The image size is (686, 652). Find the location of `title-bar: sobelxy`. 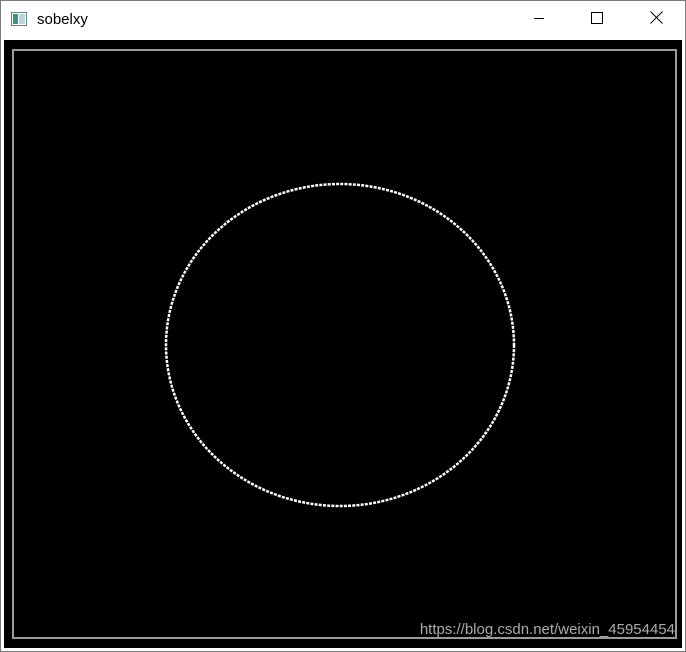

title-bar: sobelxy is located at coordinates (343, 20).